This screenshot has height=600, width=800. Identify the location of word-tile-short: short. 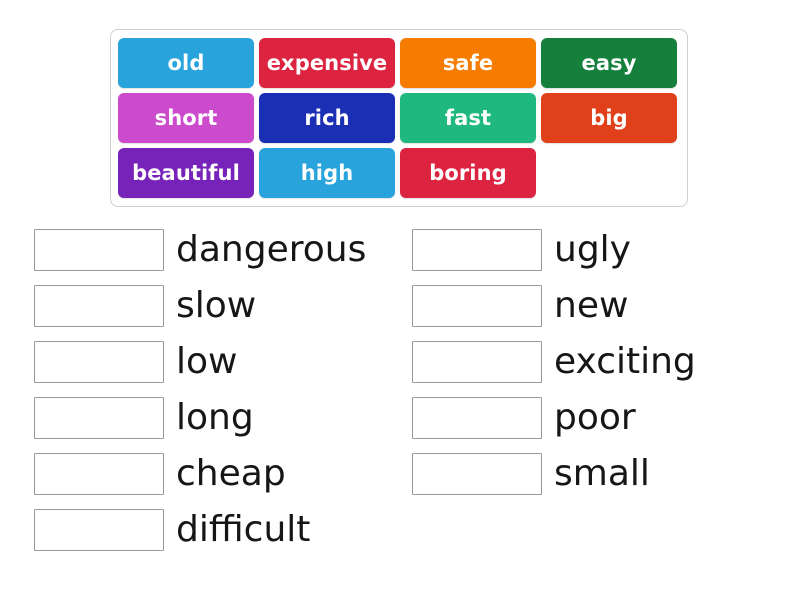
(186, 118).